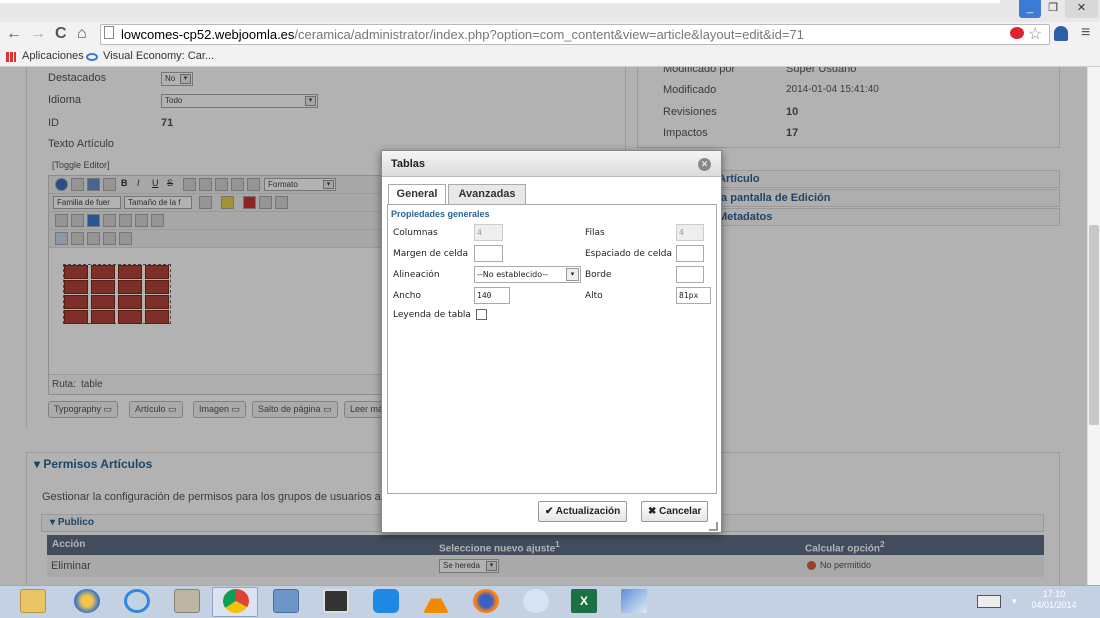 This screenshot has height=618, width=1100. What do you see at coordinates (634, 601) in the screenshot?
I see `notepad-icon` at bounding box center [634, 601].